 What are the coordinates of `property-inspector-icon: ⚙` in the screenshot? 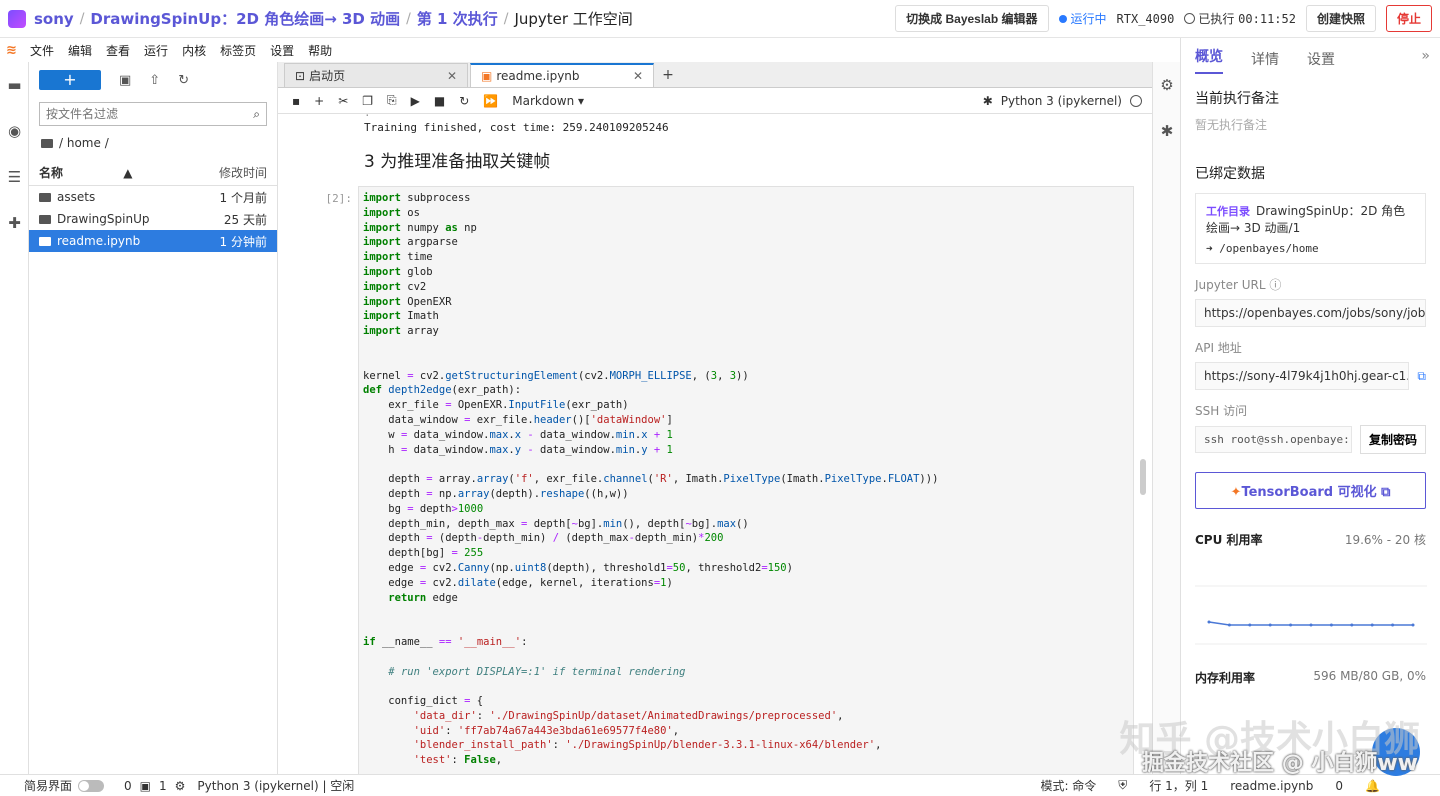 It's located at (1167, 85).